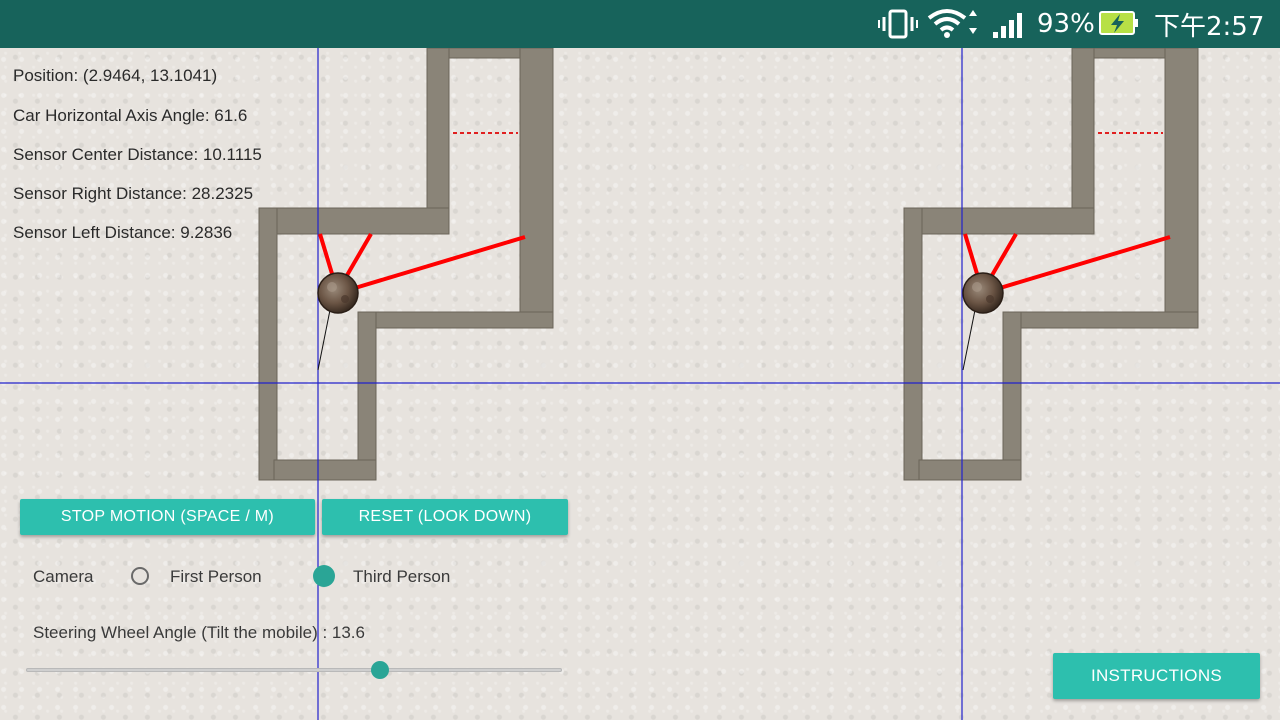 Image resolution: width=1280 pixels, height=720 pixels. What do you see at coordinates (324, 576) in the screenshot?
I see `third-person-radio` at bounding box center [324, 576].